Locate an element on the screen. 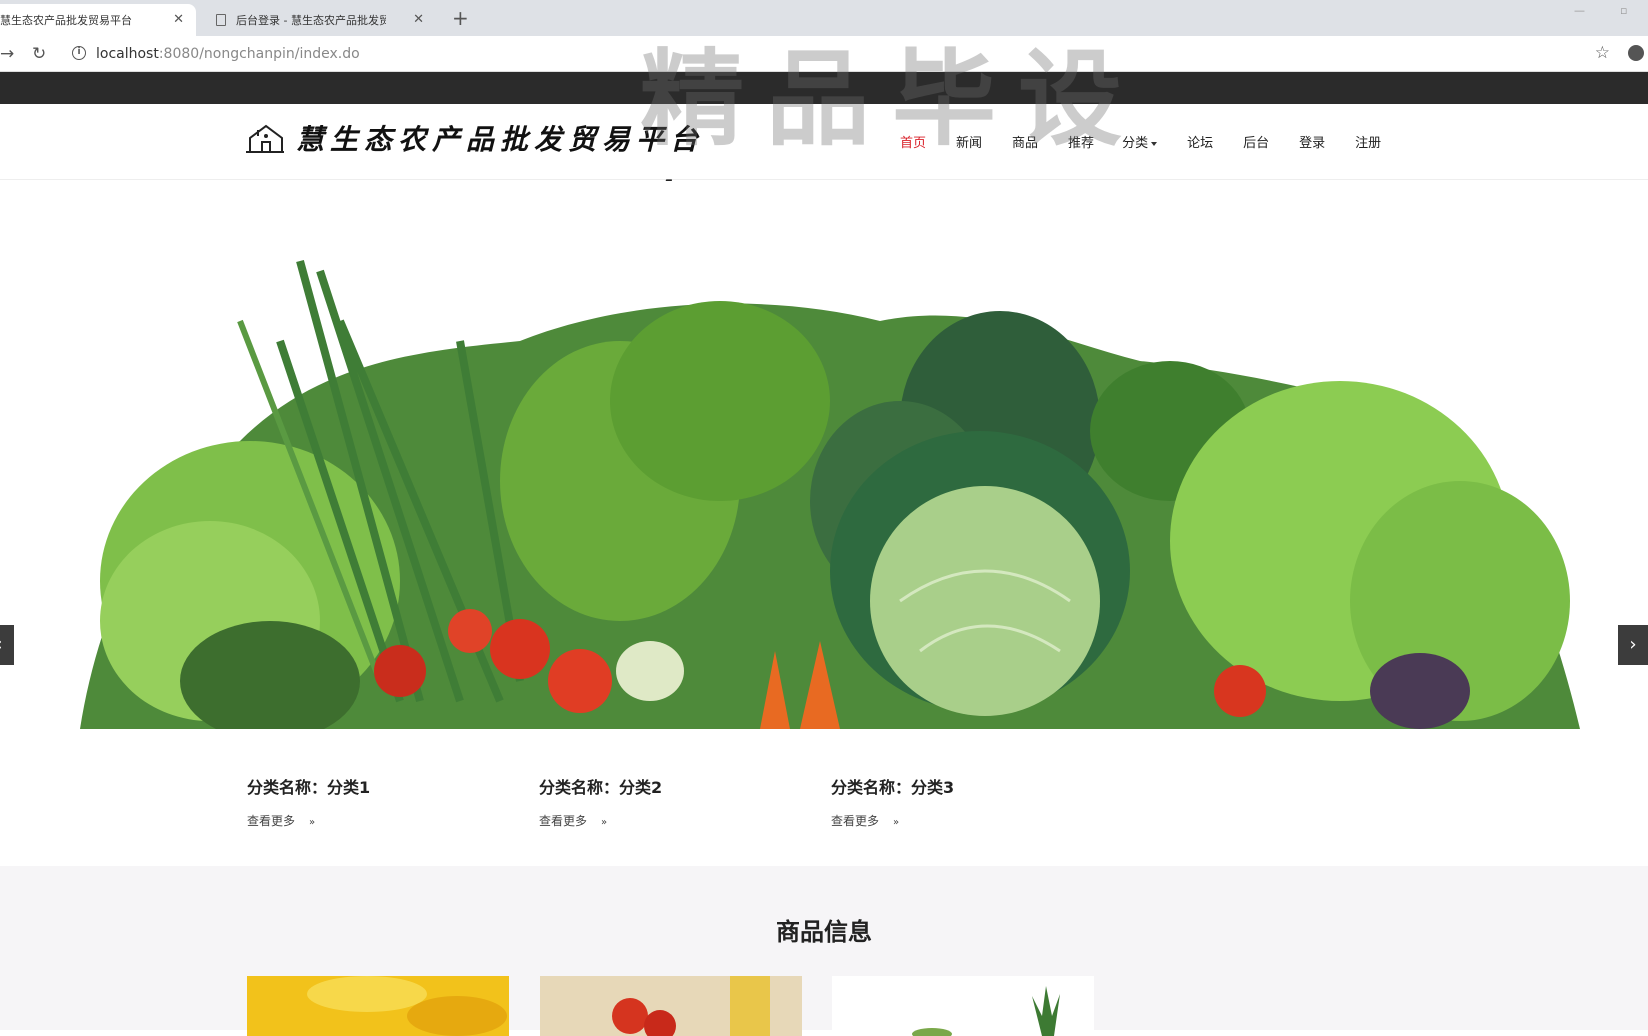 This screenshot has height=1036, width=1648. site-logo-text: 慧生态农产品批发贸易平台 is located at coordinates (500, 138).